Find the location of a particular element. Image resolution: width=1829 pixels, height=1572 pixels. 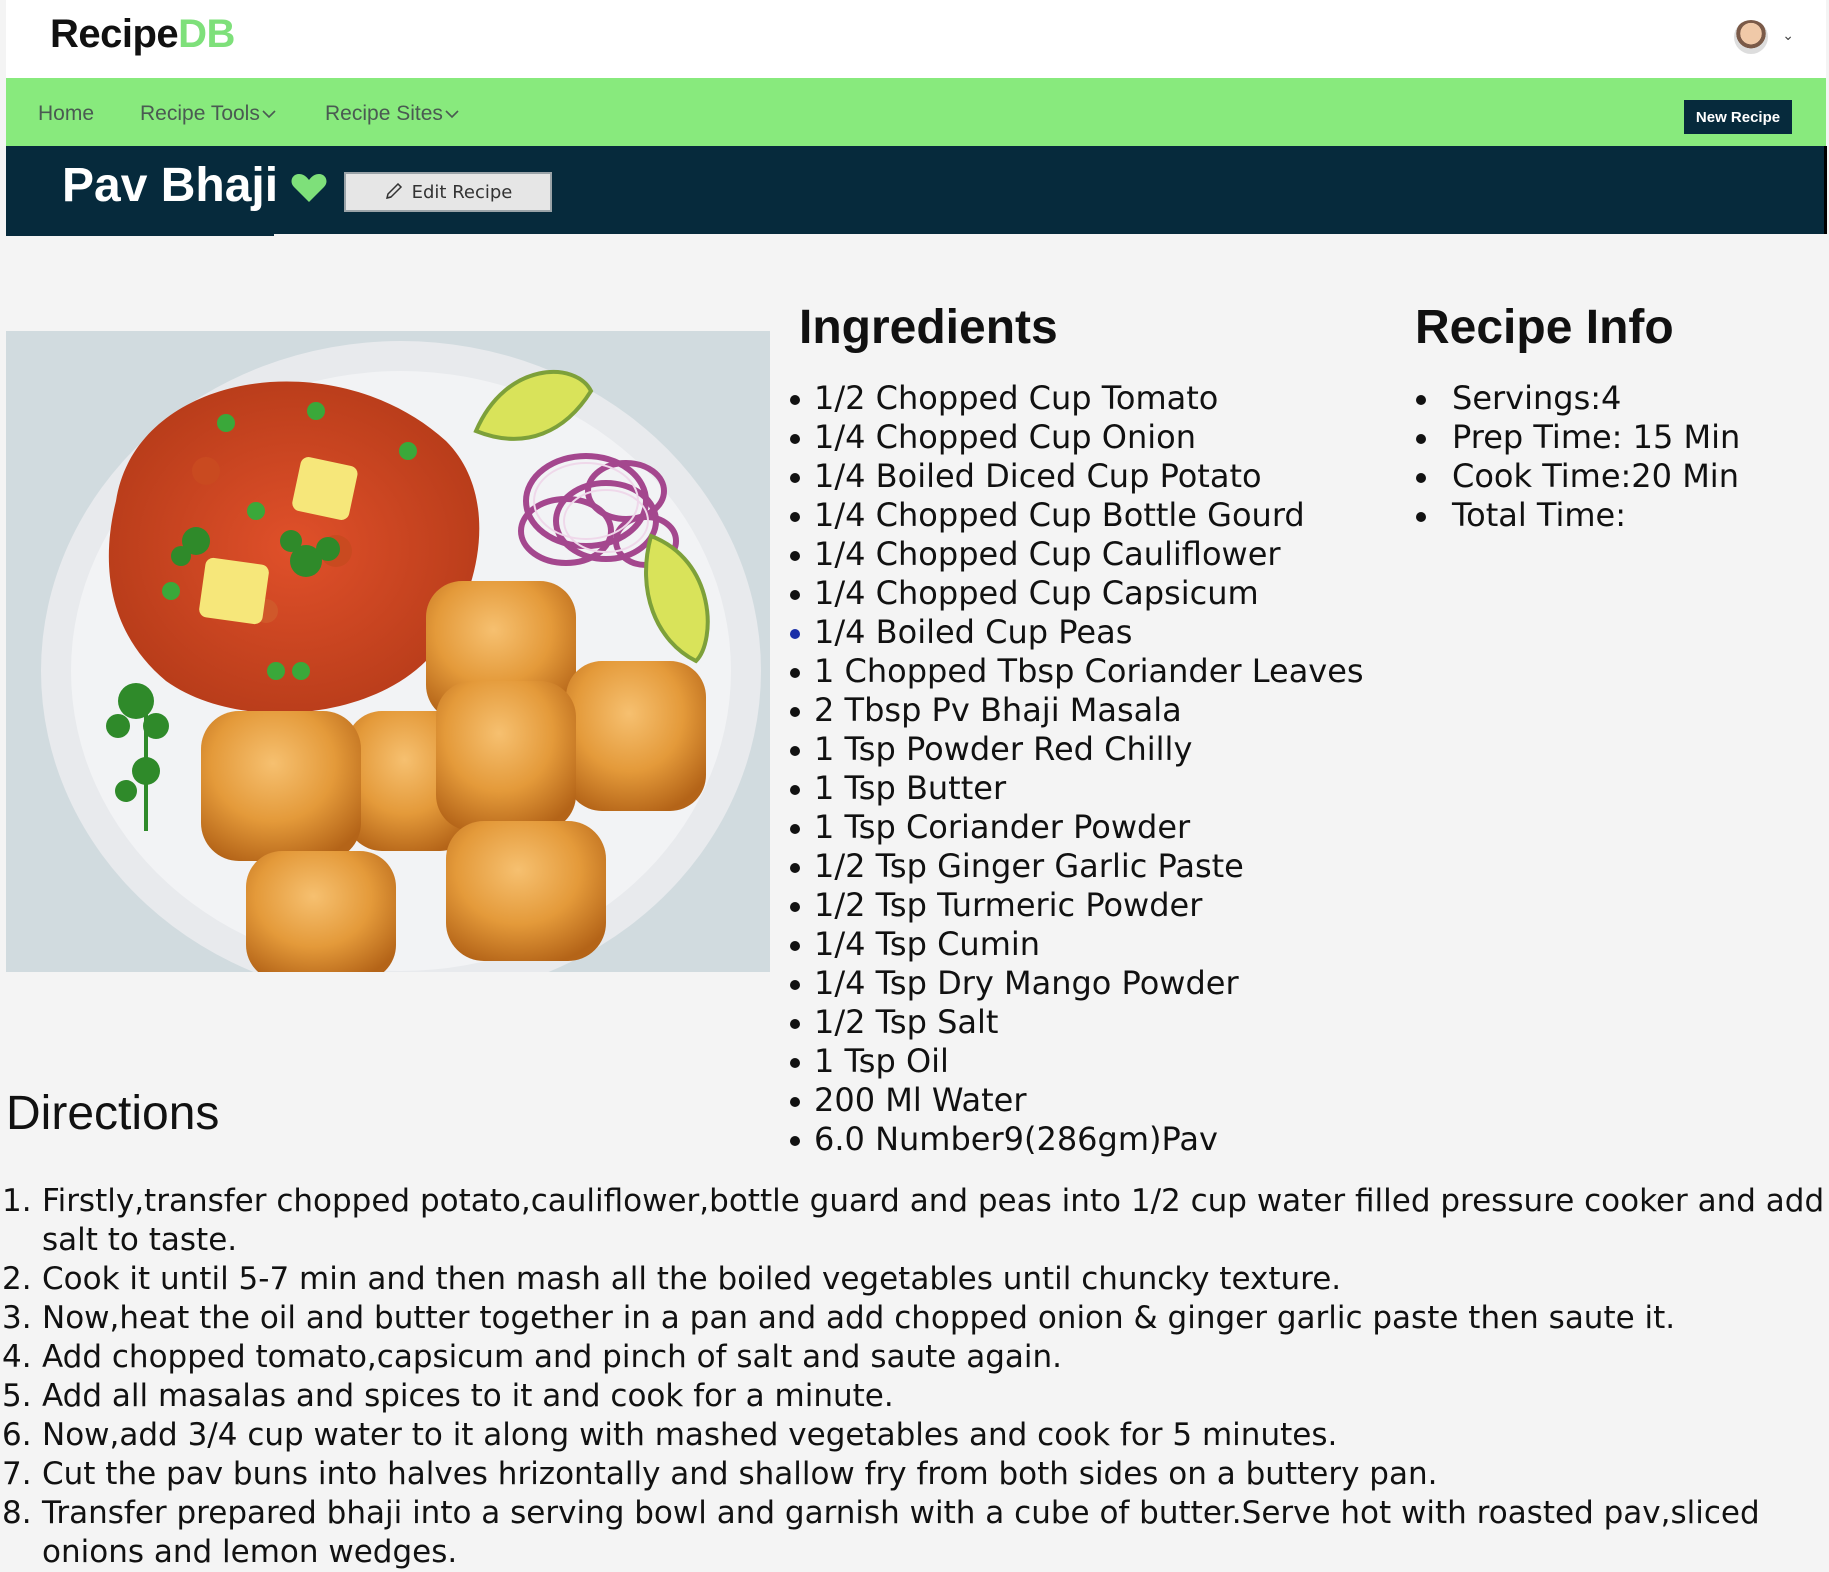

ingredient-text: 1 Tsp Powder Red Chilly is located at coordinates (1003, 749).